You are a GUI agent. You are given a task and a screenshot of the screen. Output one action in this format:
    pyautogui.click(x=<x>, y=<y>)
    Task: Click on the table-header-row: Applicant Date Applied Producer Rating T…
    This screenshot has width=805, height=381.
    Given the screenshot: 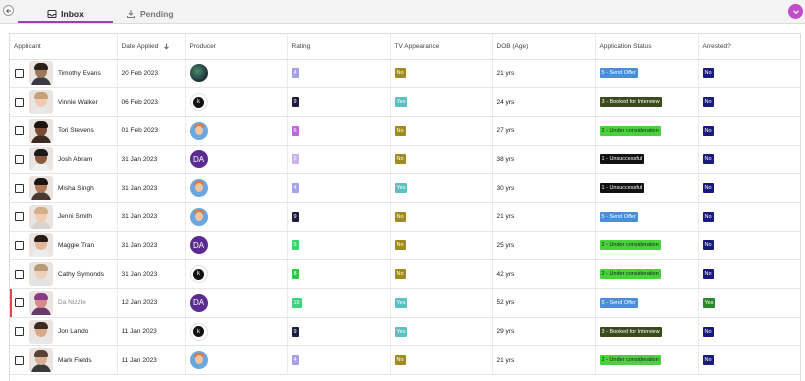 What is the action you would take?
    pyautogui.click(x=405, y=47)
    